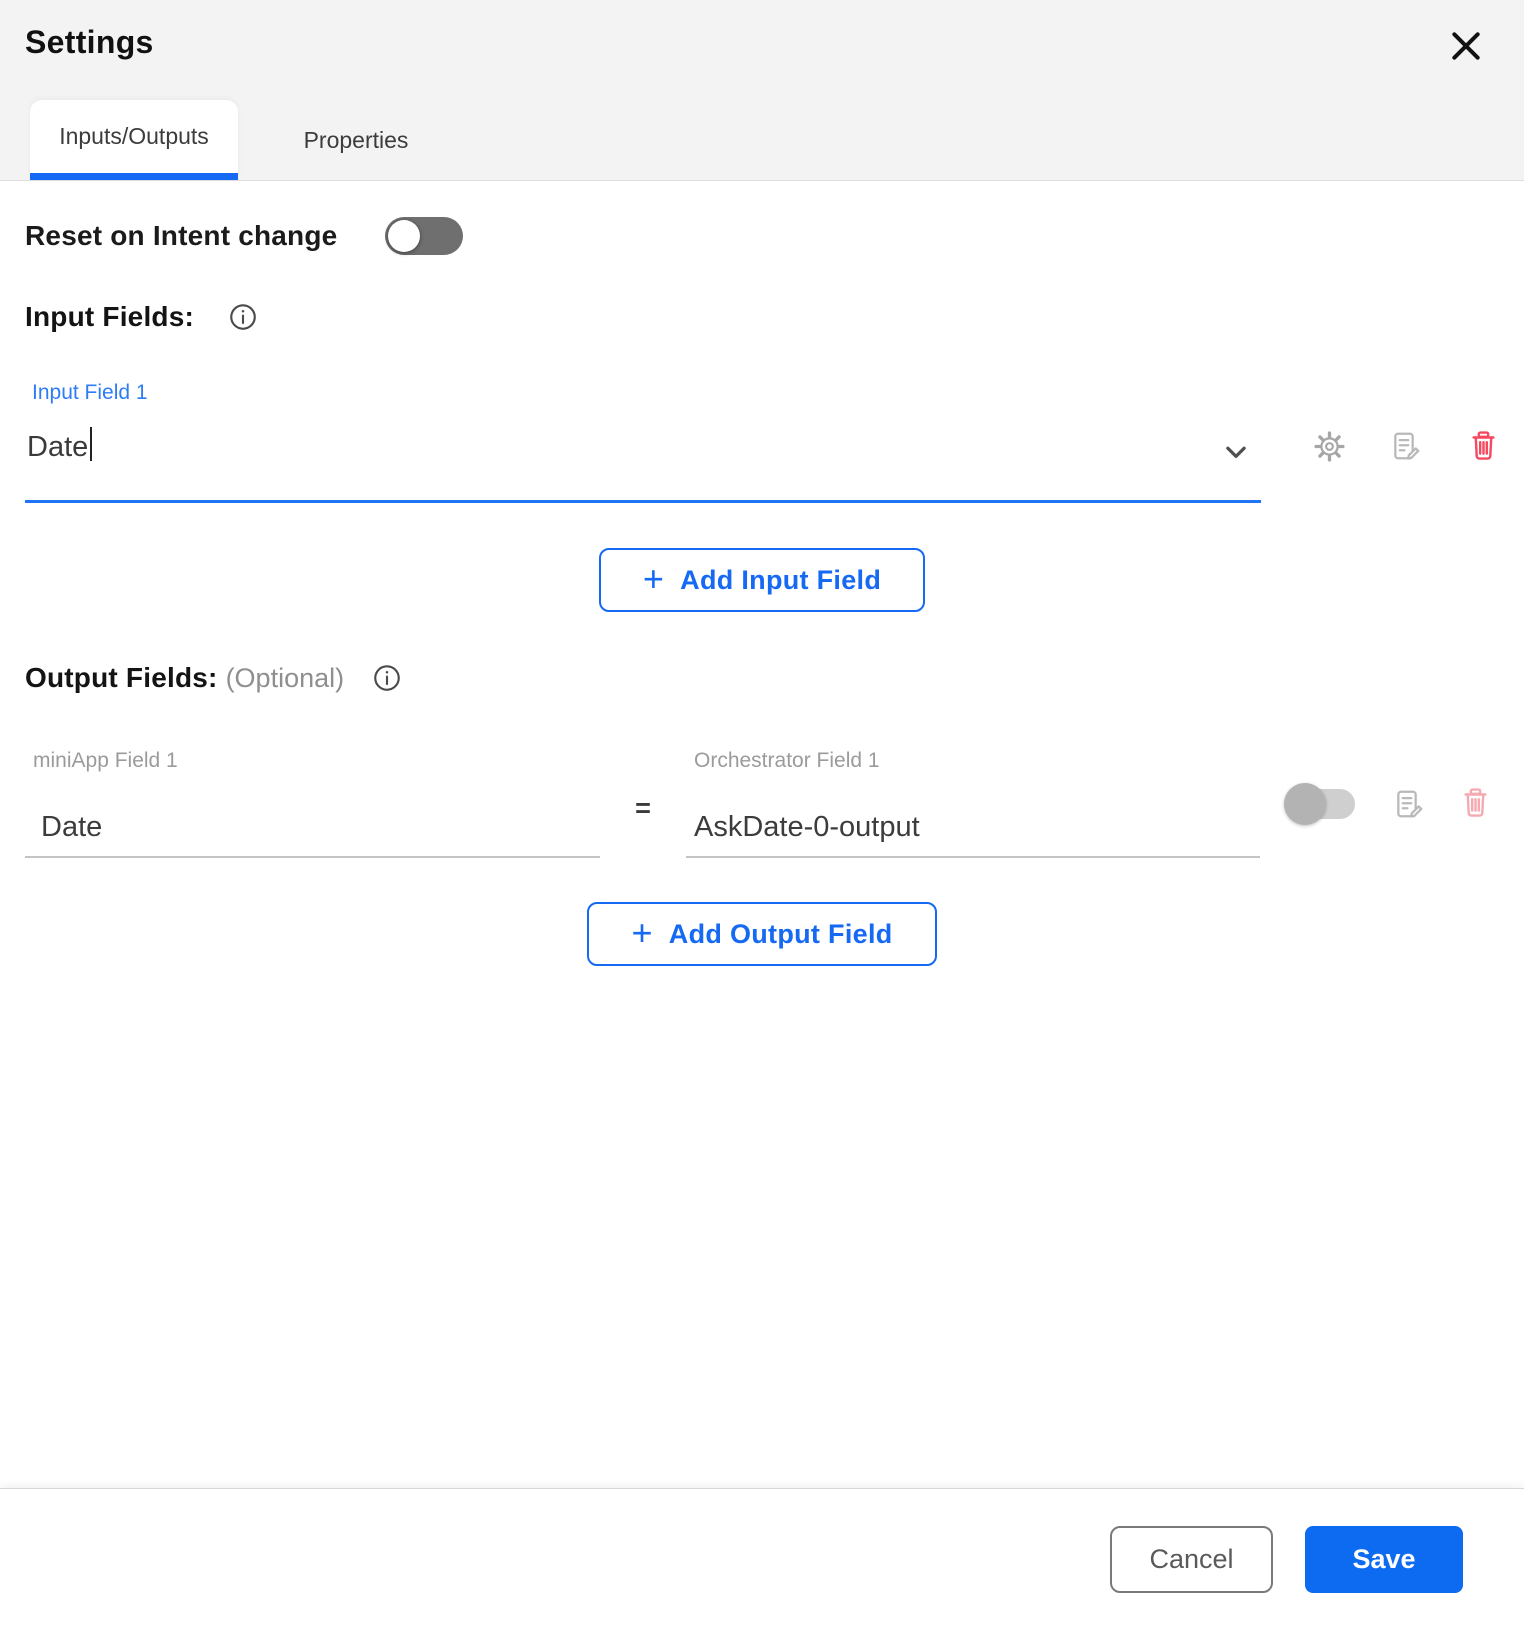 This screenshot has height=1630, width=1524. What do you see at coordinates (762, 1559) in the screenshot?
I see `modal-footer: Cancel Save` at bounding box center [762, 1559].